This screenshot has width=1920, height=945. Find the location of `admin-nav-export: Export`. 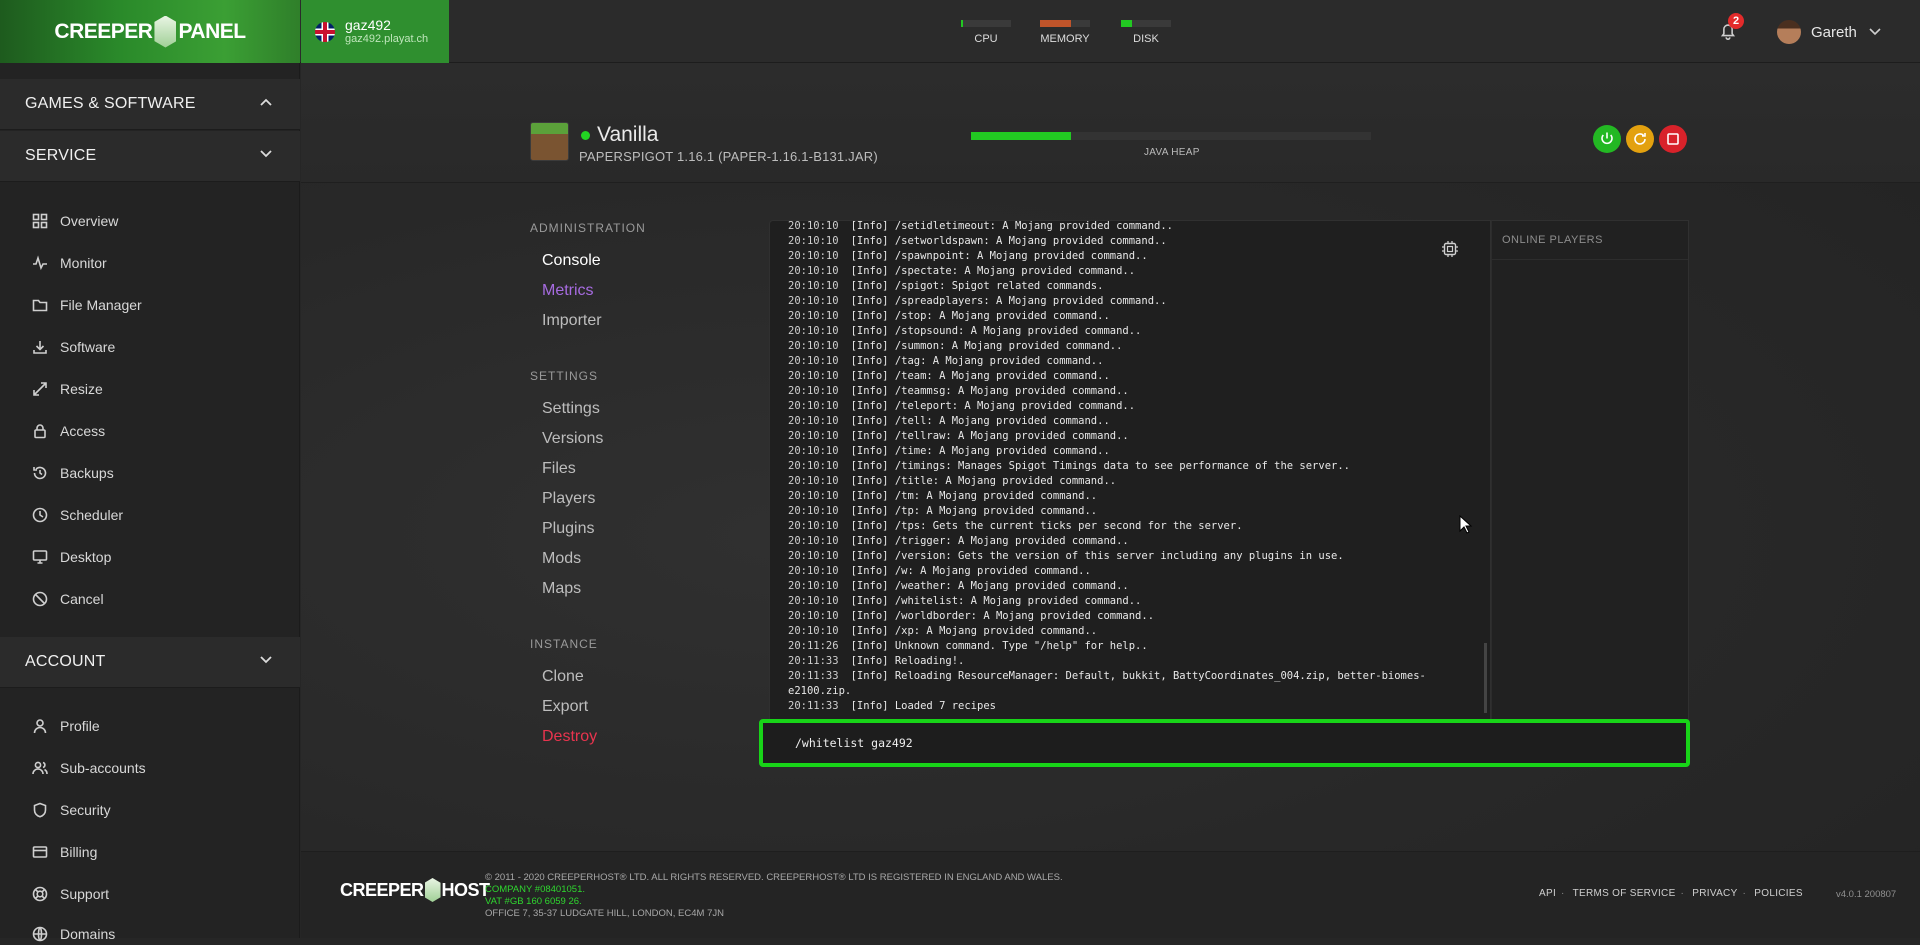

admin-nav-export: Export is located at coordinates (565, 707).